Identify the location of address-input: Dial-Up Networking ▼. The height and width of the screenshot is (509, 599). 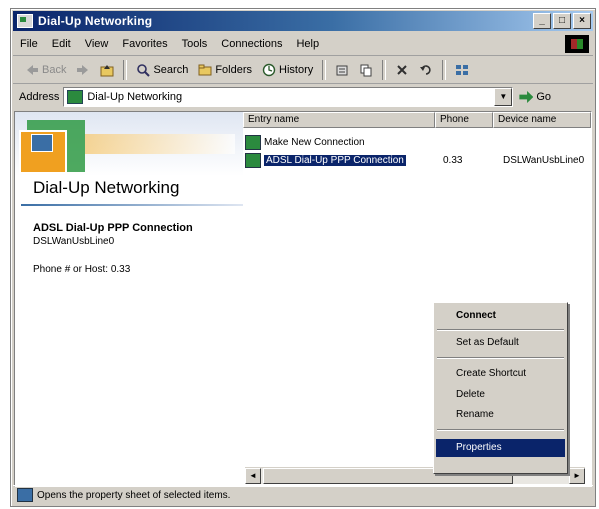
(288, 97).